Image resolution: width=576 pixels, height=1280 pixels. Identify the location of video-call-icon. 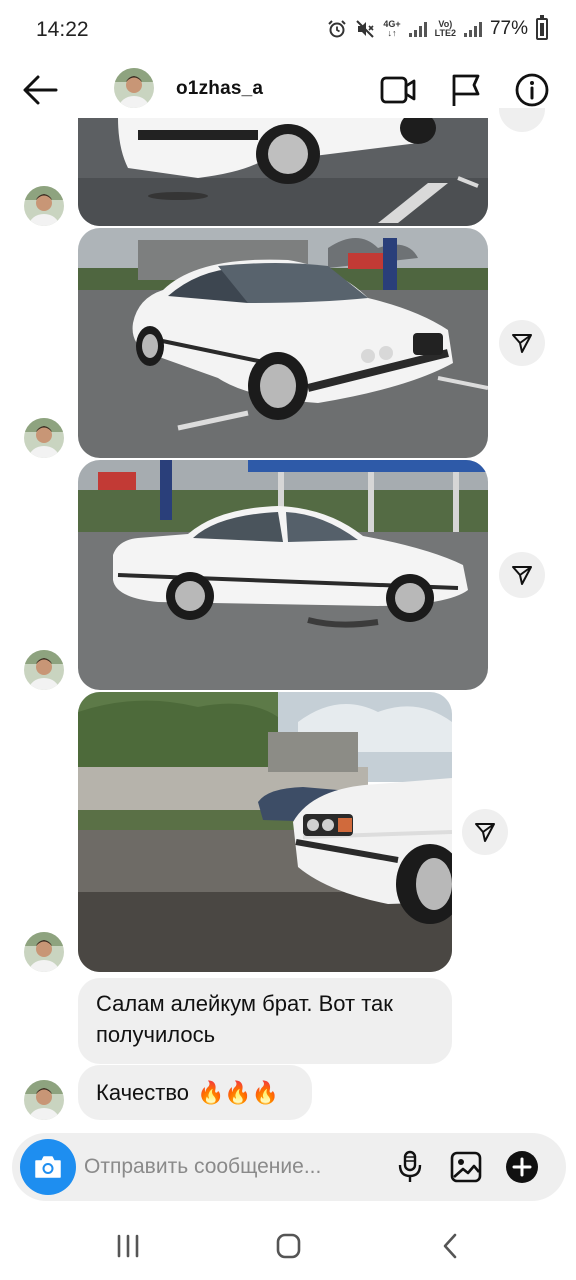
(398, 90).